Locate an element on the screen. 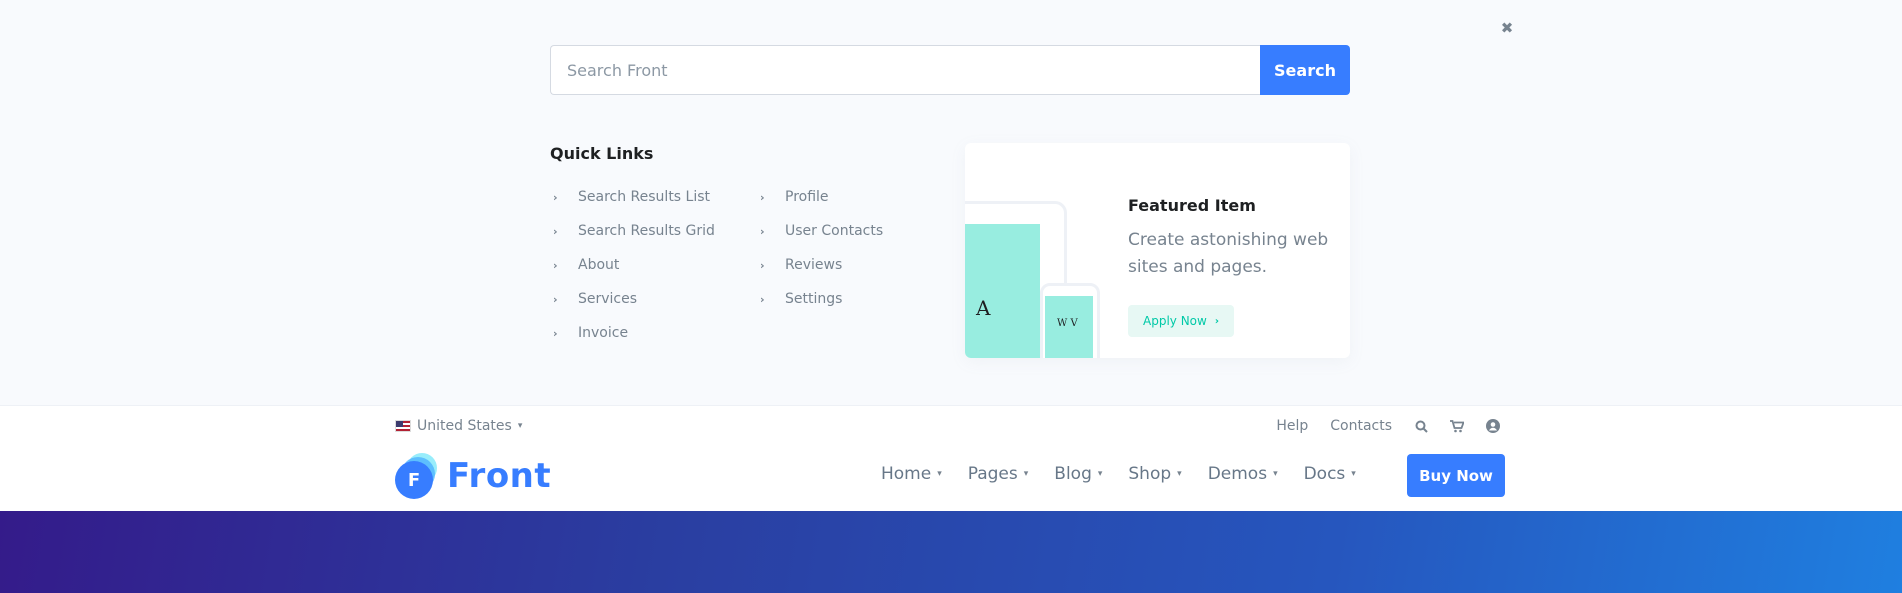  quick-link-label: Reviews is located at coordinates (814, 265).